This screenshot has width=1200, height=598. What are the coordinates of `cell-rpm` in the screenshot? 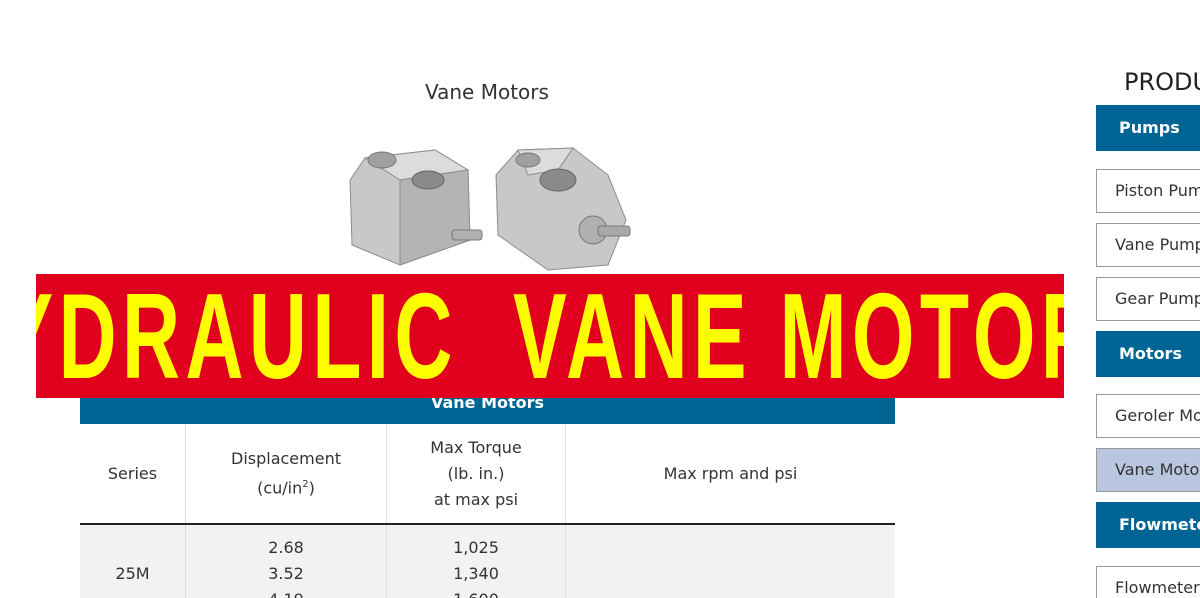 It's located at (730, 561).